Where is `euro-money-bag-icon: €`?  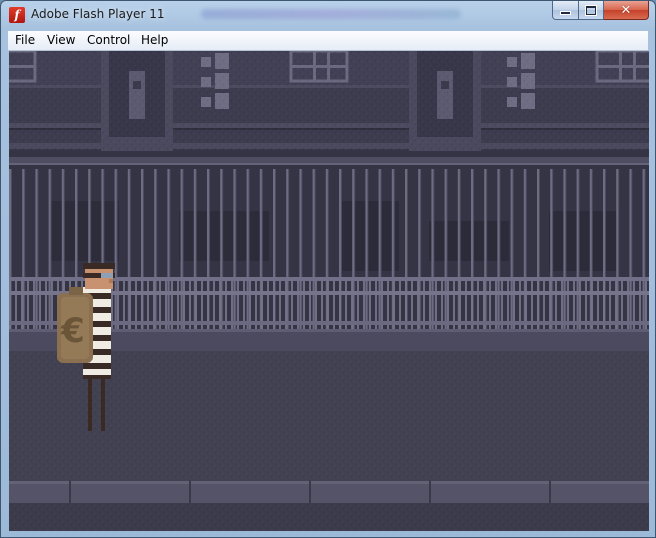 euro-money-bag-icon: € is located at coordinates (75, 325).